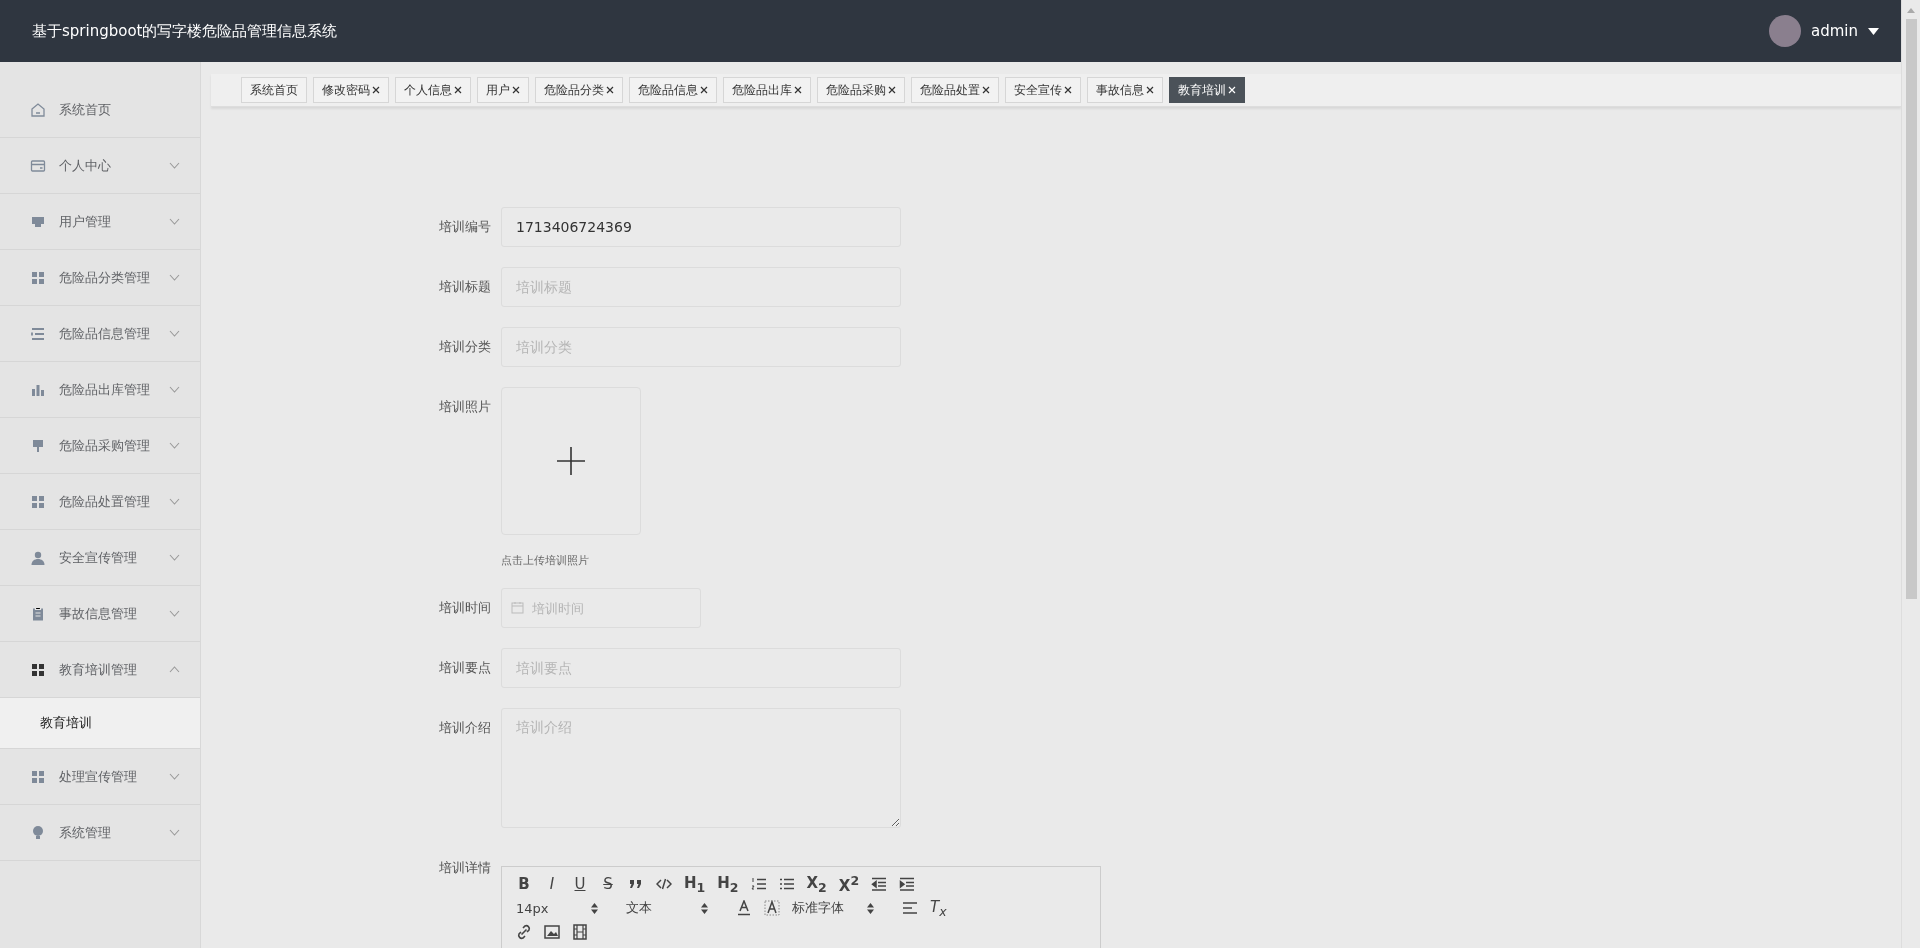 This screenshot has height=948, width=1920. I want to click on toolbar-select: 14px, so click(557, 908).